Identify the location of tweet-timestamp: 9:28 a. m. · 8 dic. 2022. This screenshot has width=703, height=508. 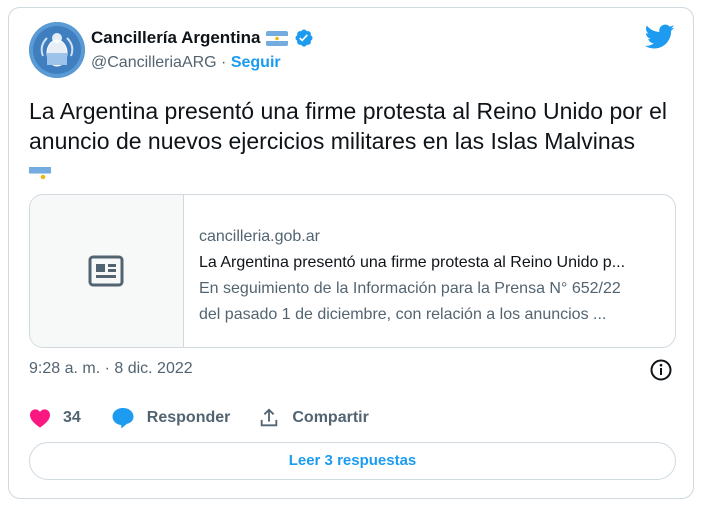
(111, 369).